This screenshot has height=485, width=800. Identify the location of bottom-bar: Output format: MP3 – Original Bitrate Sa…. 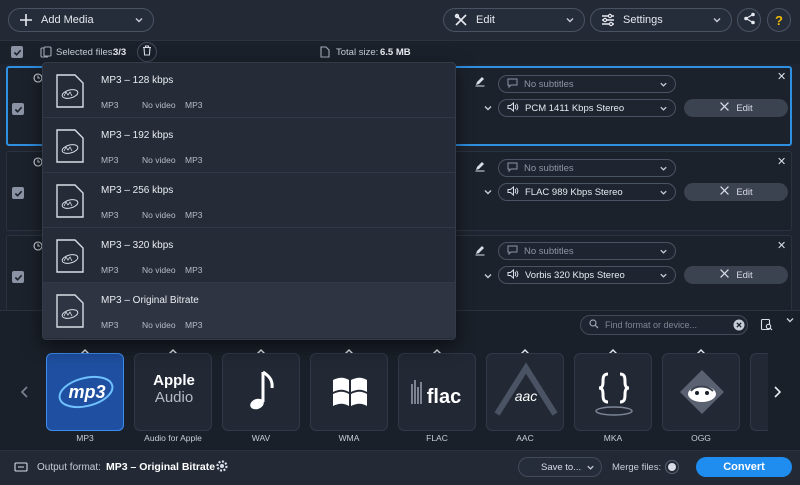
(400, 467).